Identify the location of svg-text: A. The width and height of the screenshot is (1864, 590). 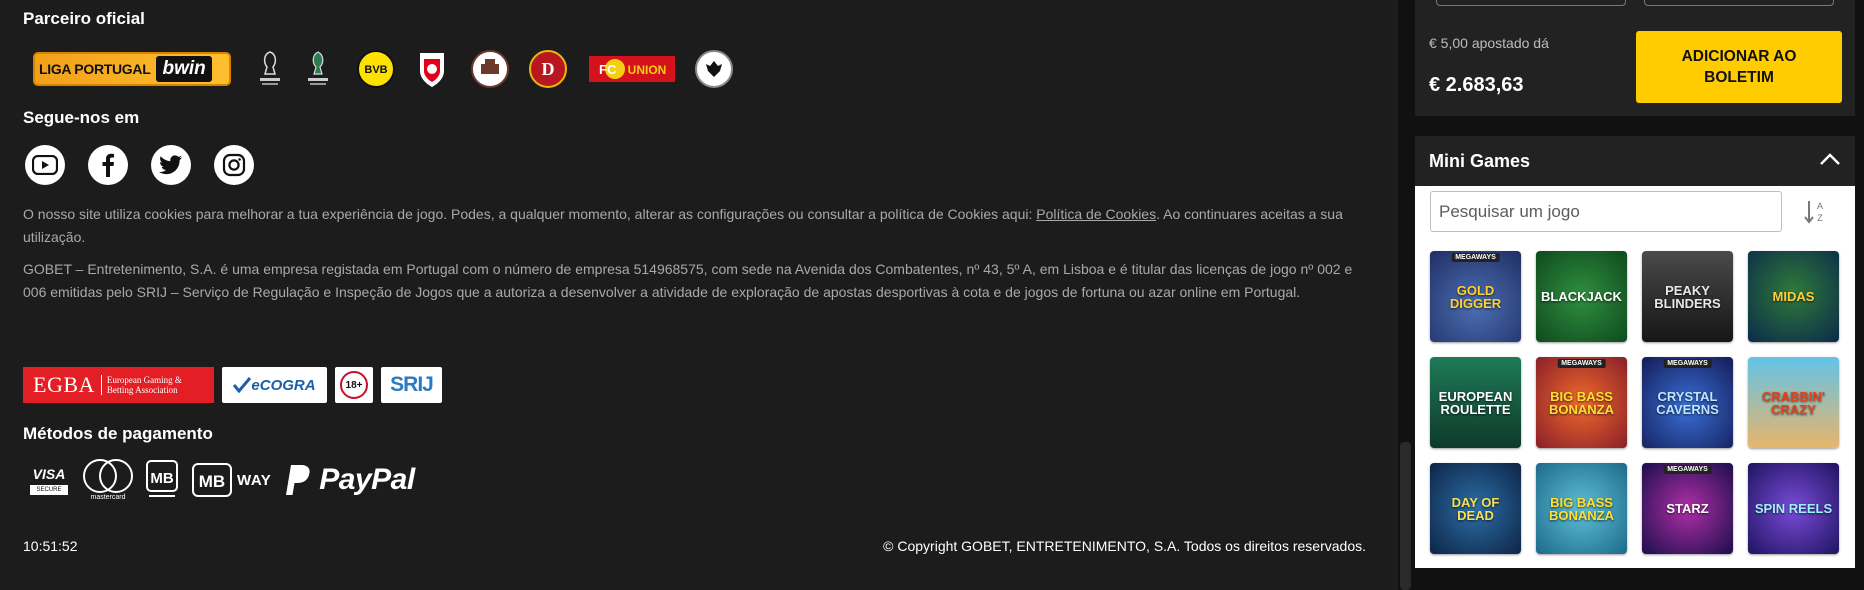
(1820, 206).